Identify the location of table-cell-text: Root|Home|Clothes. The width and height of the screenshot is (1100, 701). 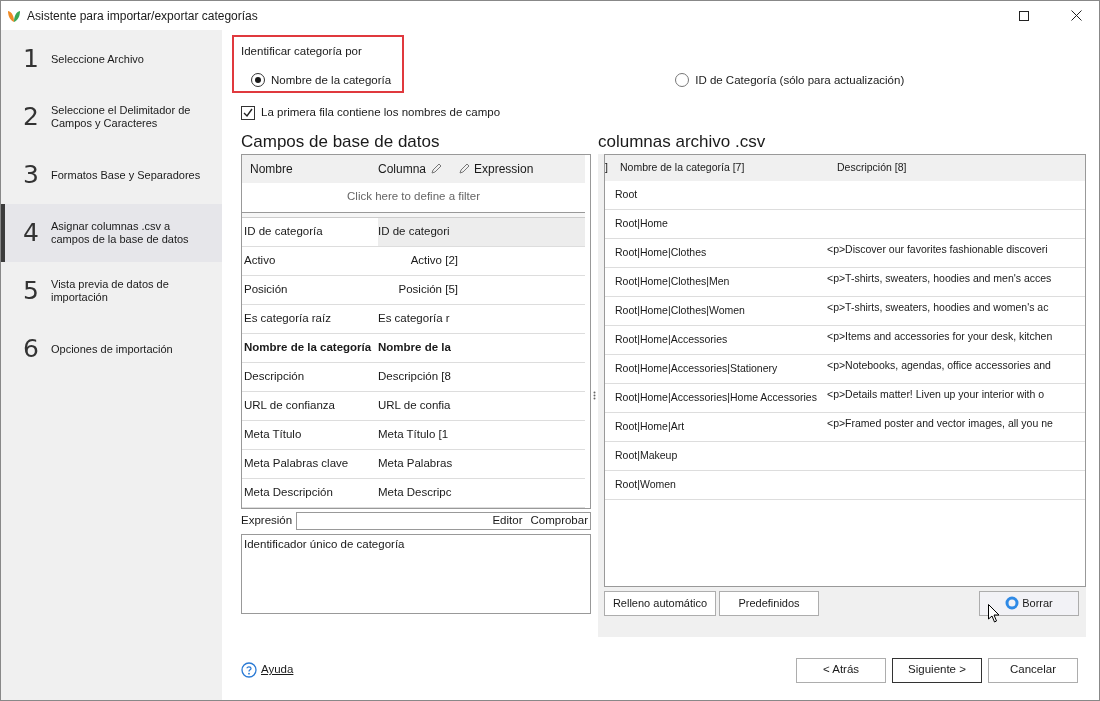
(661, 252).